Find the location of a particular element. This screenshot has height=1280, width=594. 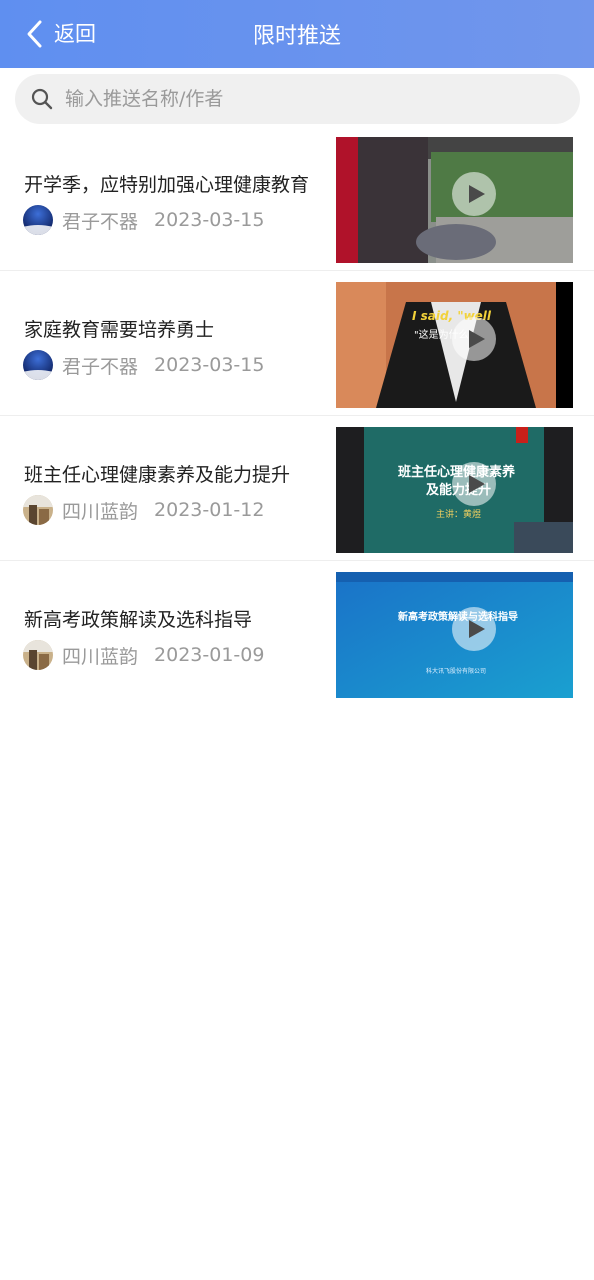

header-bar: 返回 限时推送 is located at coordinates (297, 34).